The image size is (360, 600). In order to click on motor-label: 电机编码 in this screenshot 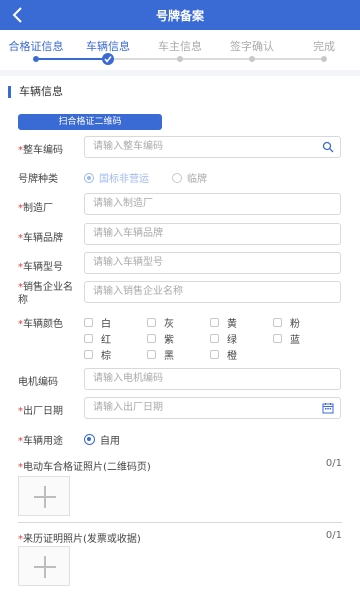, I will do `click(38, 382)`.